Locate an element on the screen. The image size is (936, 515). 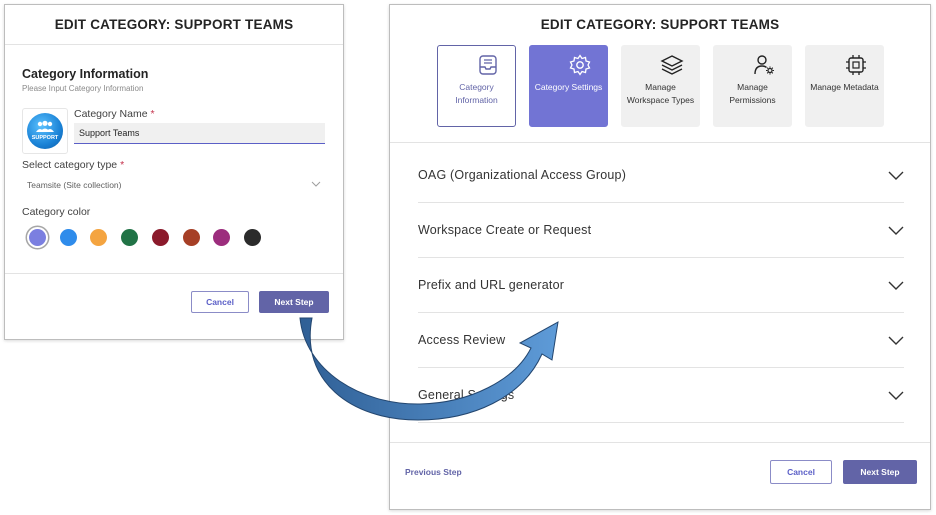
step-label: Manage Workspace Types is located at coordinates (660, 93).